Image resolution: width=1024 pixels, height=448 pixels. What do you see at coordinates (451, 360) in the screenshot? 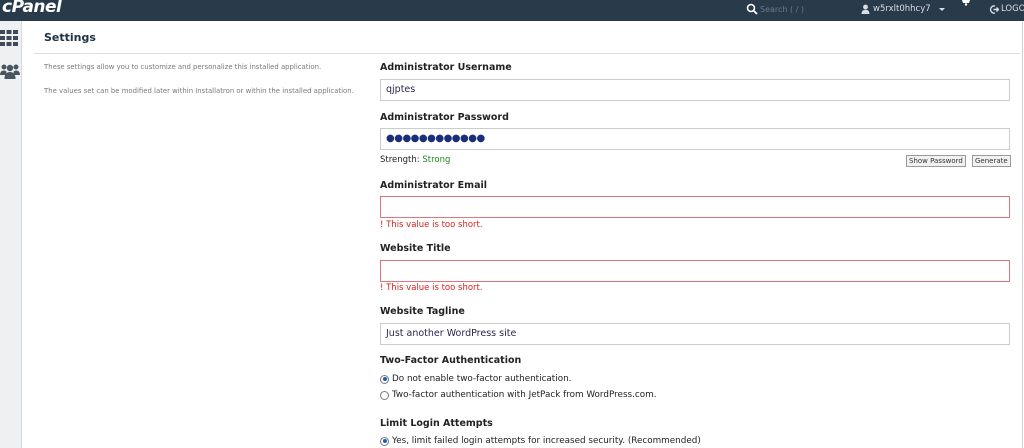
I see `two-factor-label: Two-Factor Authentication` at bounding box center [451, 360].